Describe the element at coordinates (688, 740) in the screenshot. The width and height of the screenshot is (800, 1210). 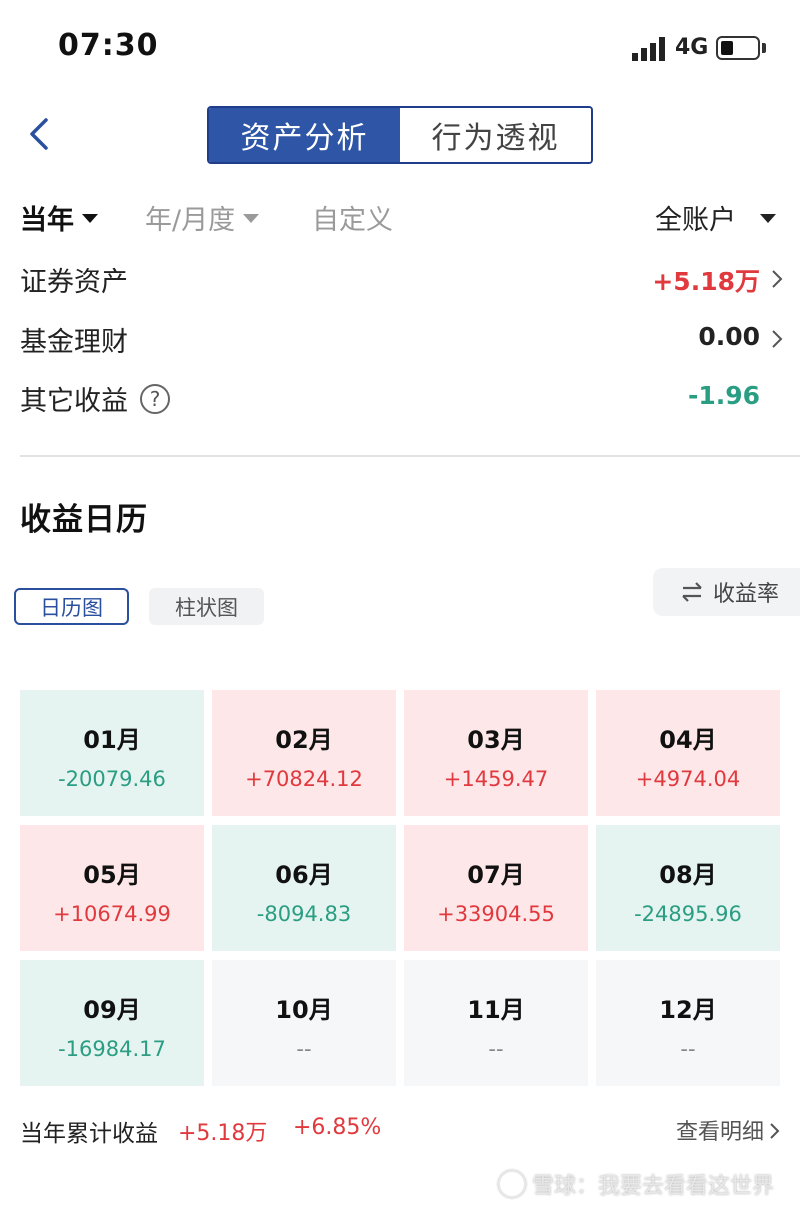
I see `month-name: 04月` at that location.